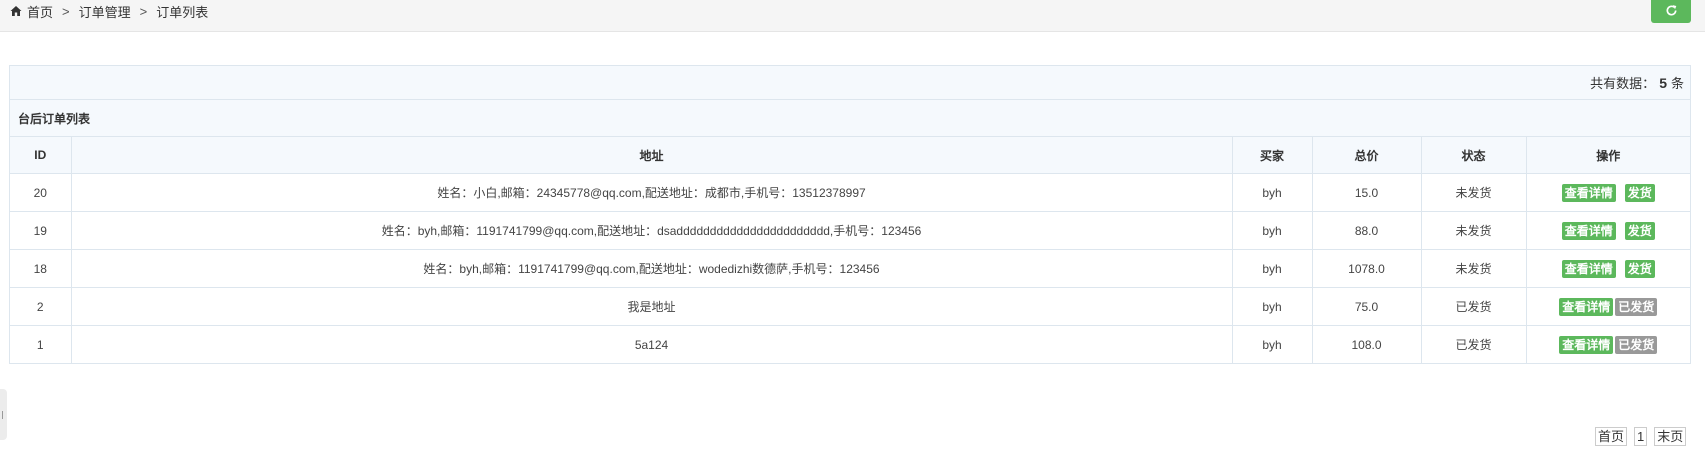 This screenshot has width=1705, height=474. I want to click on order-address: 我是地址, so click(652, 306).